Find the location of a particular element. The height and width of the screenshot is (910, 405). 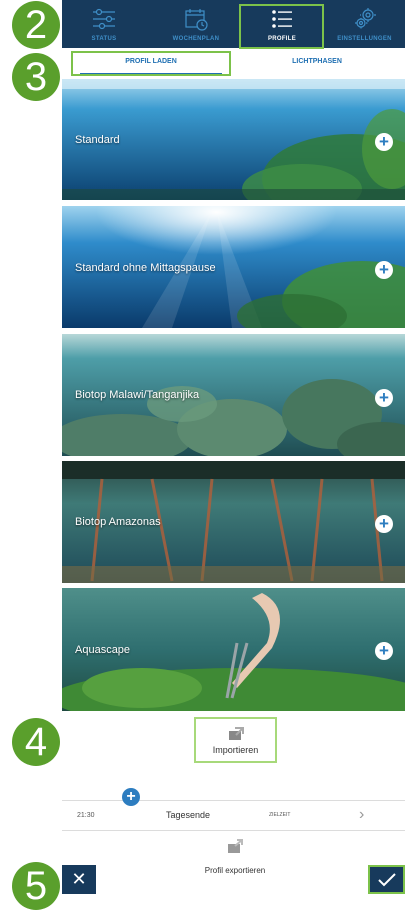

step-marker-2: 2 is located at coordinates (36, 25).